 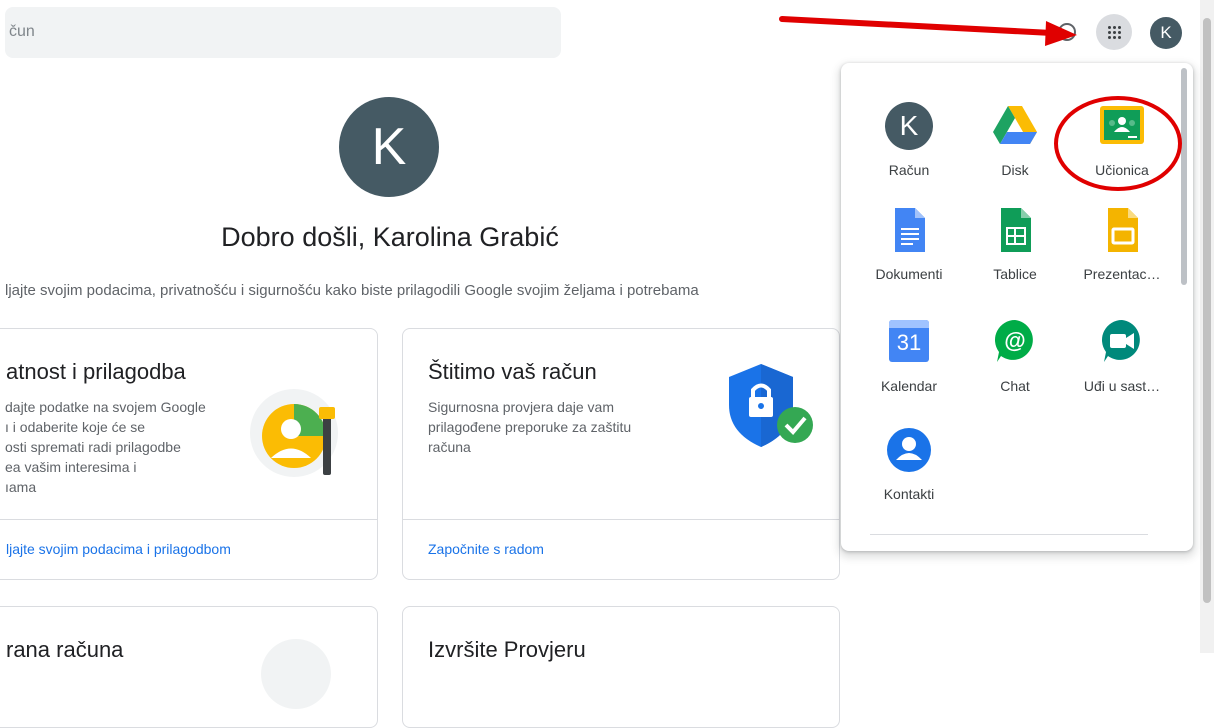 I want to click on app-label: Kalendar, so click(x=909, y=386).